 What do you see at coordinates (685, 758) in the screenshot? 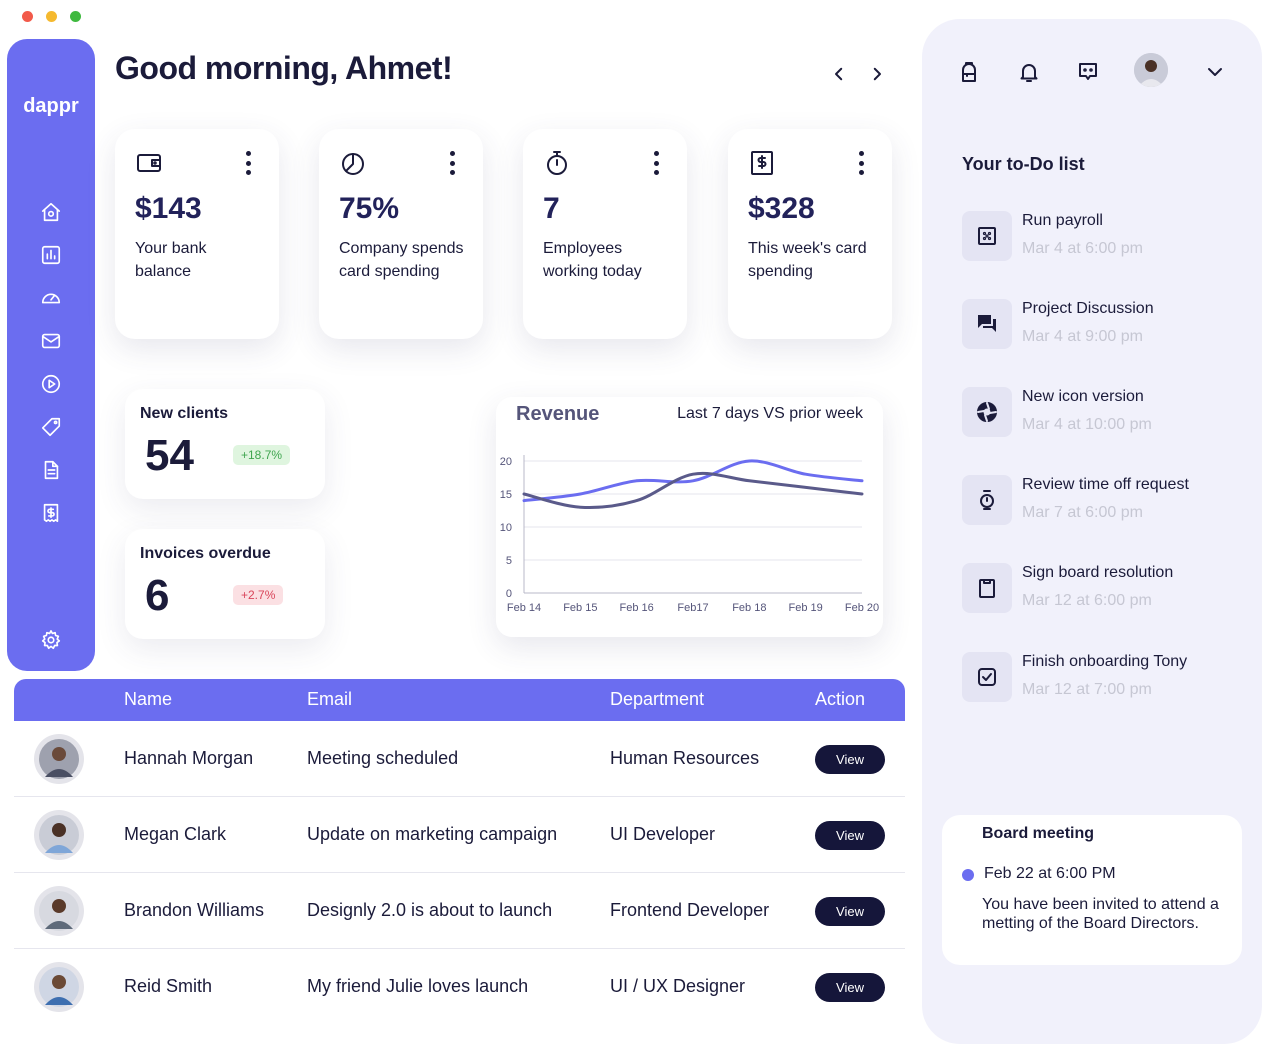
I see `row-department: Human Resources` at bounding box center [685, 758].